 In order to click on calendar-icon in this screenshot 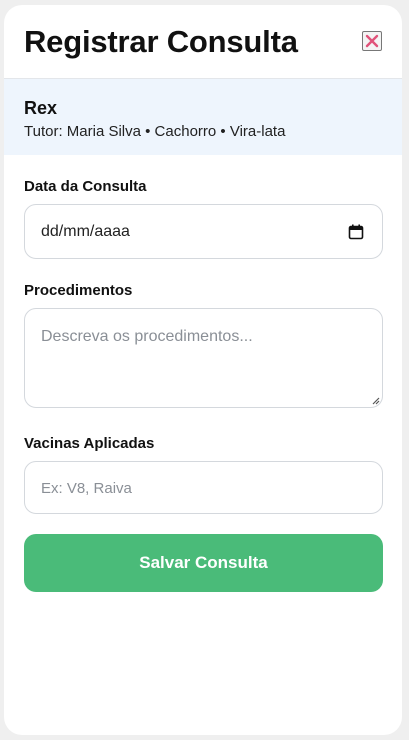, I will do `click(356, 232)`.